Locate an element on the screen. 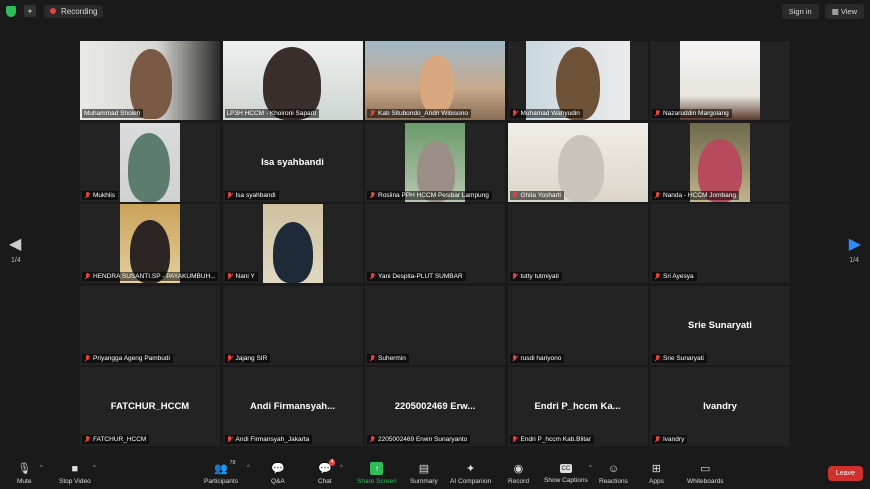  sign-in-button: Sign in is located at coordinates (800, 11).